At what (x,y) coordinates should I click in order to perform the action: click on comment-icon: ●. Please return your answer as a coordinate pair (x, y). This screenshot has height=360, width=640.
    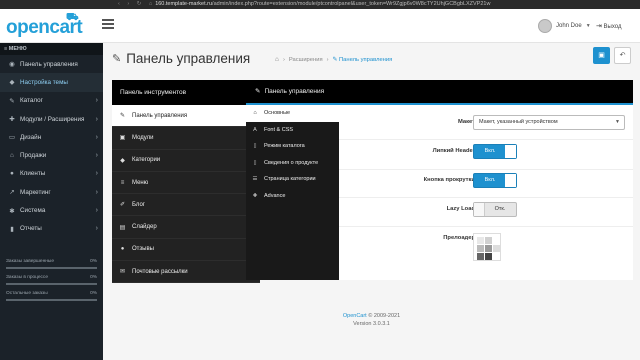
    Looking at the image, I should click on (122, 249).